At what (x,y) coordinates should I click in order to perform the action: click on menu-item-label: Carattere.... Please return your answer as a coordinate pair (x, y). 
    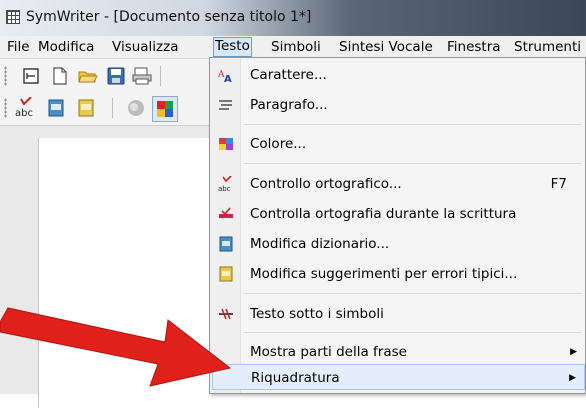
    Looking at the image, I should click on (288, 75).